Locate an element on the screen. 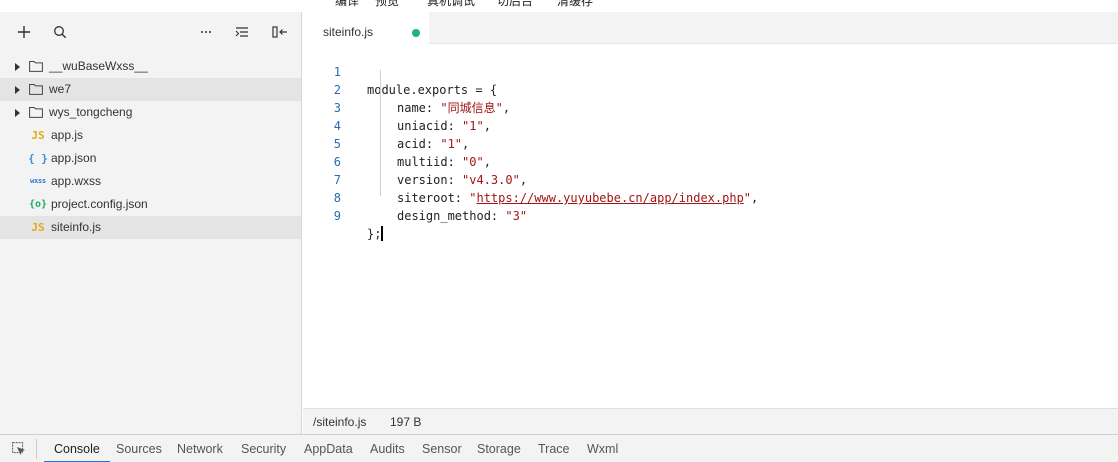  file-path: /siteinfo.js is located at coordinates (340, 422).